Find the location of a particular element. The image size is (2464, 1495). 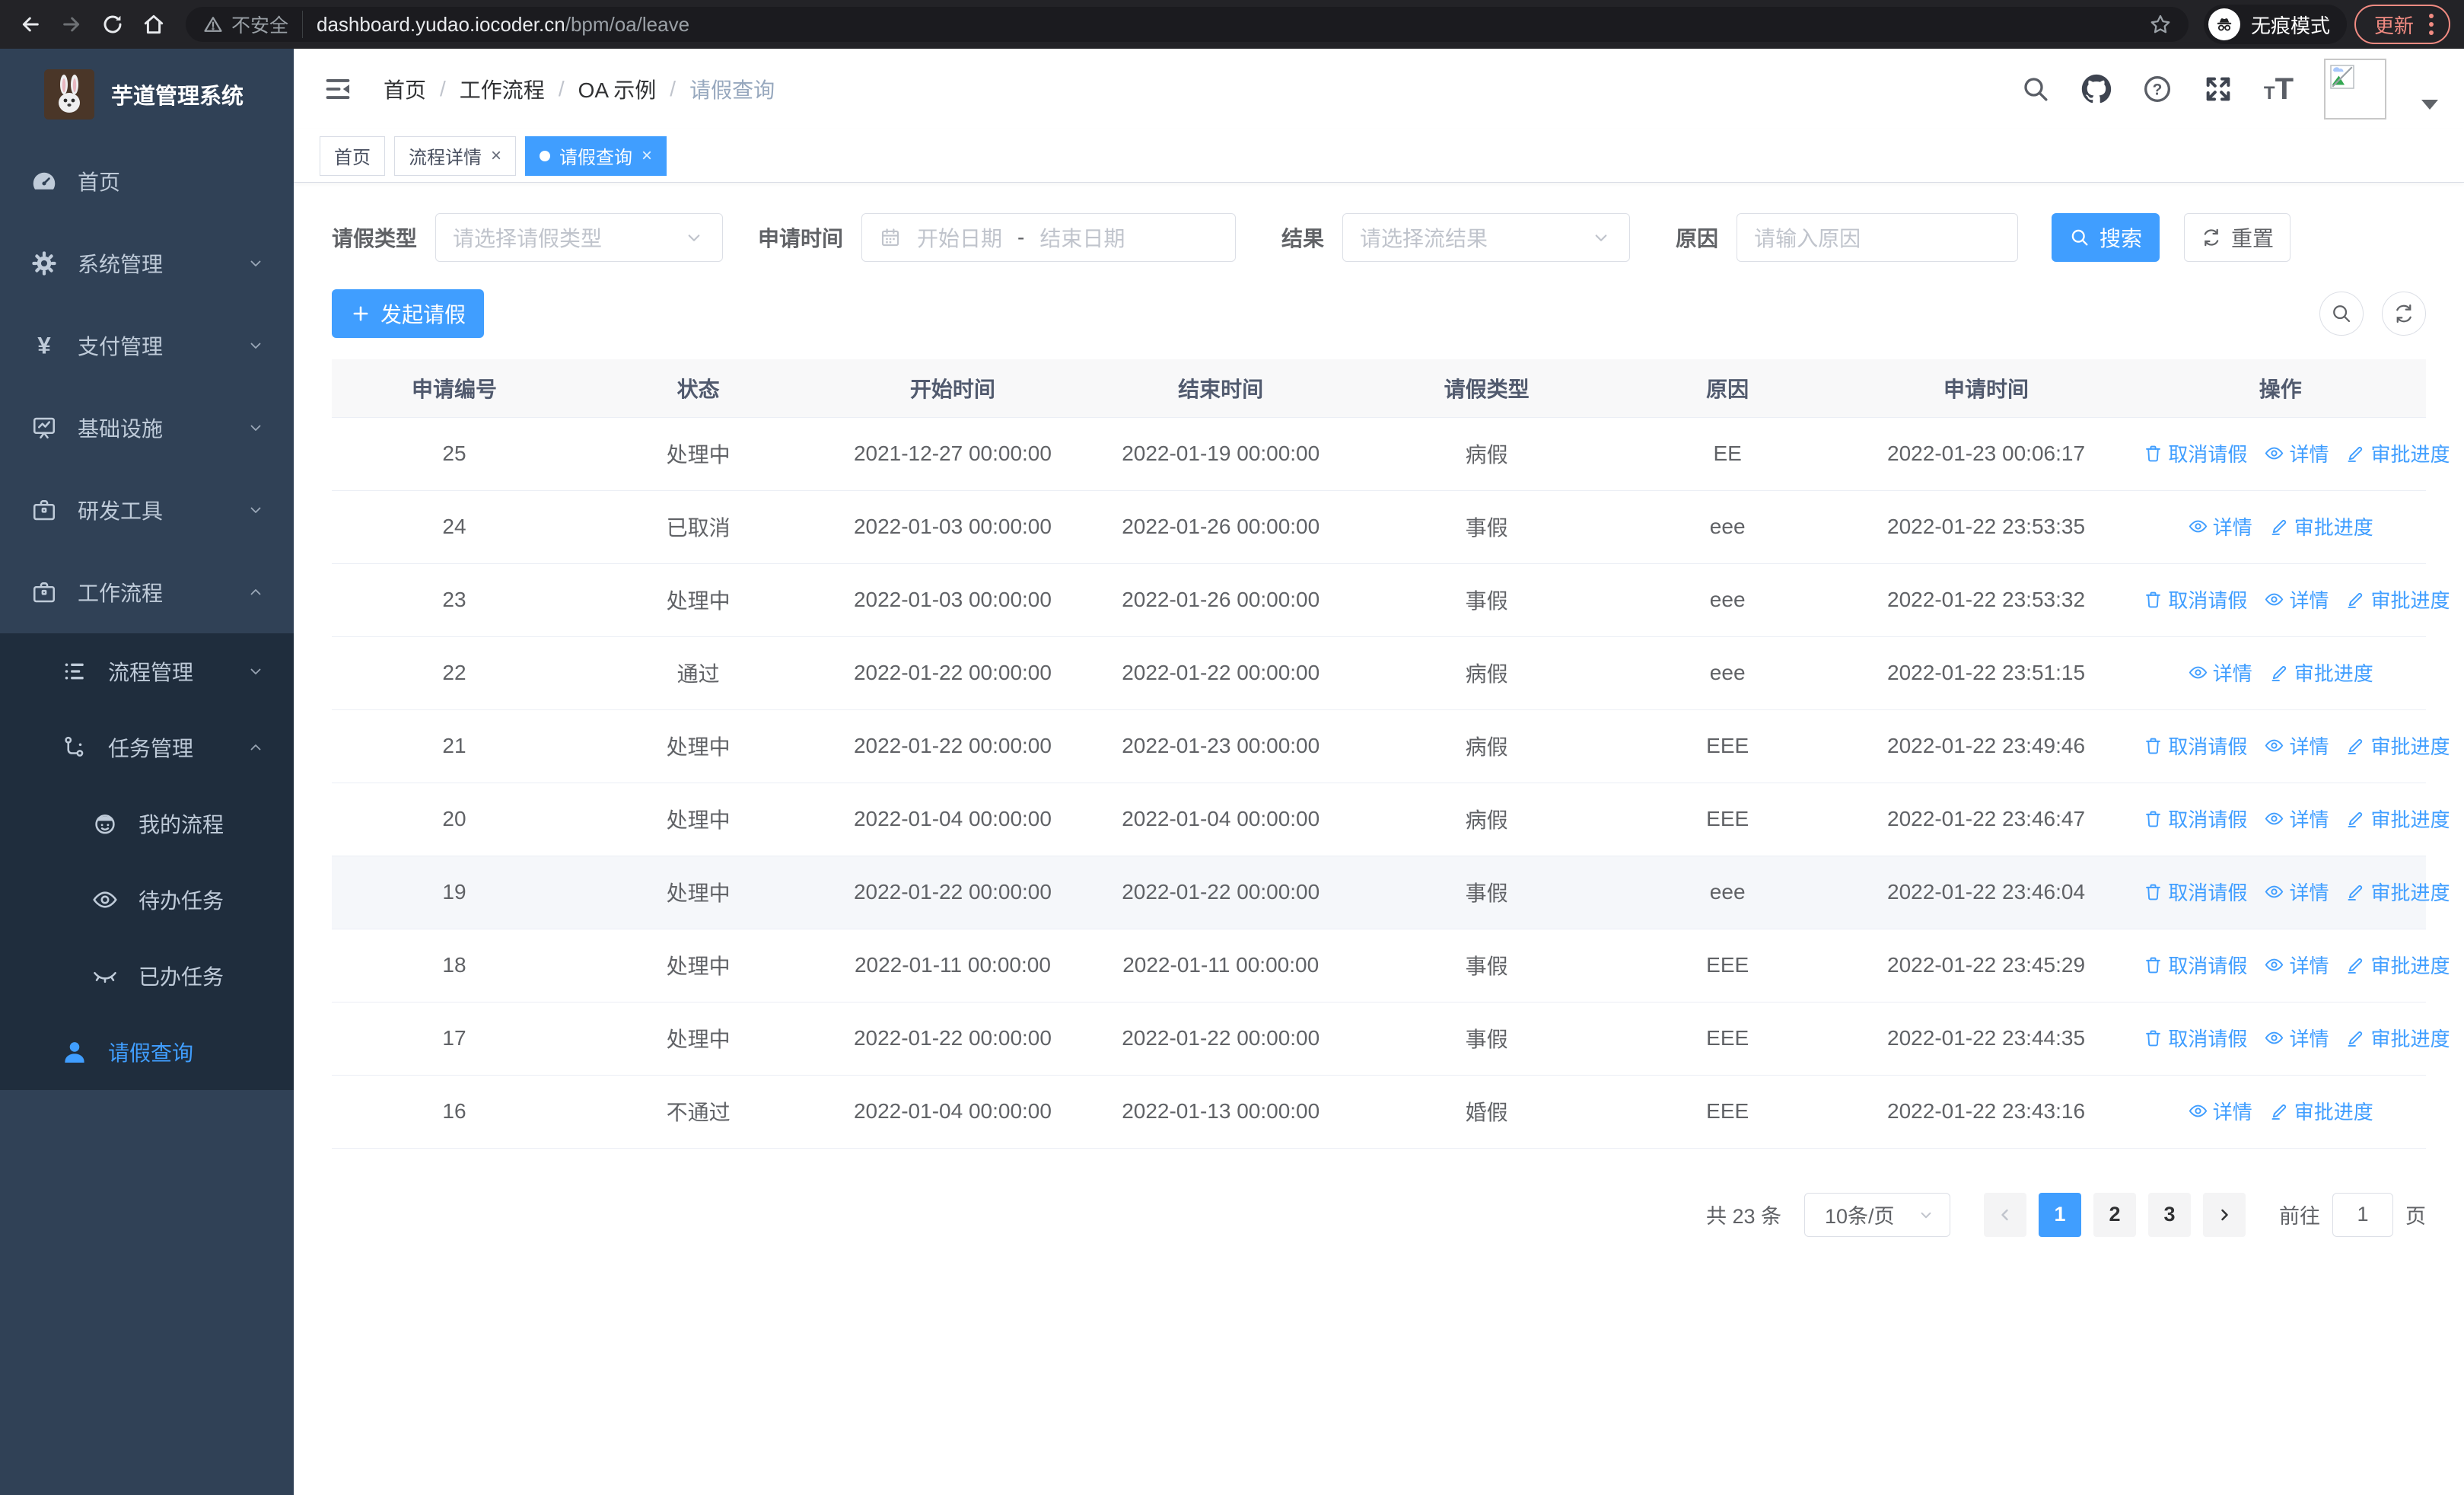

breadcrumb-item: OA 示例 is located at coordinates (617, 89).